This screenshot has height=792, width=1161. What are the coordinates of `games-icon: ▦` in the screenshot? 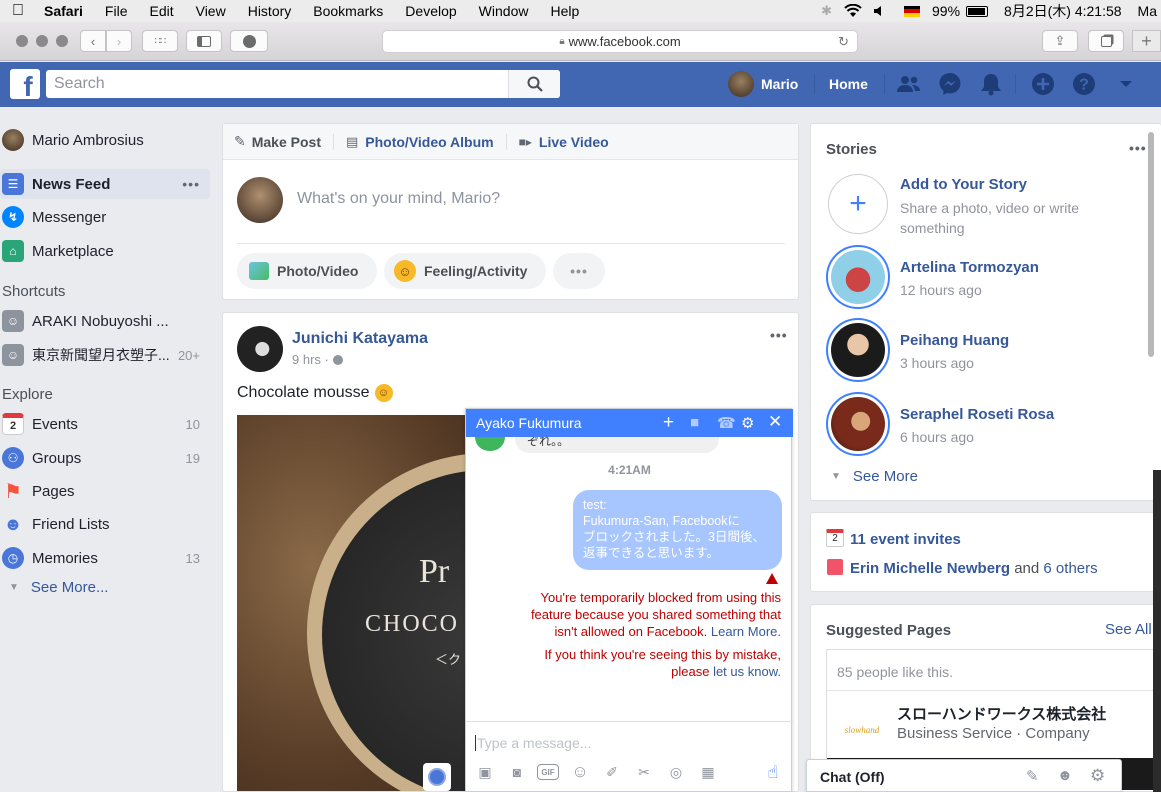 It's located at (708, 772).